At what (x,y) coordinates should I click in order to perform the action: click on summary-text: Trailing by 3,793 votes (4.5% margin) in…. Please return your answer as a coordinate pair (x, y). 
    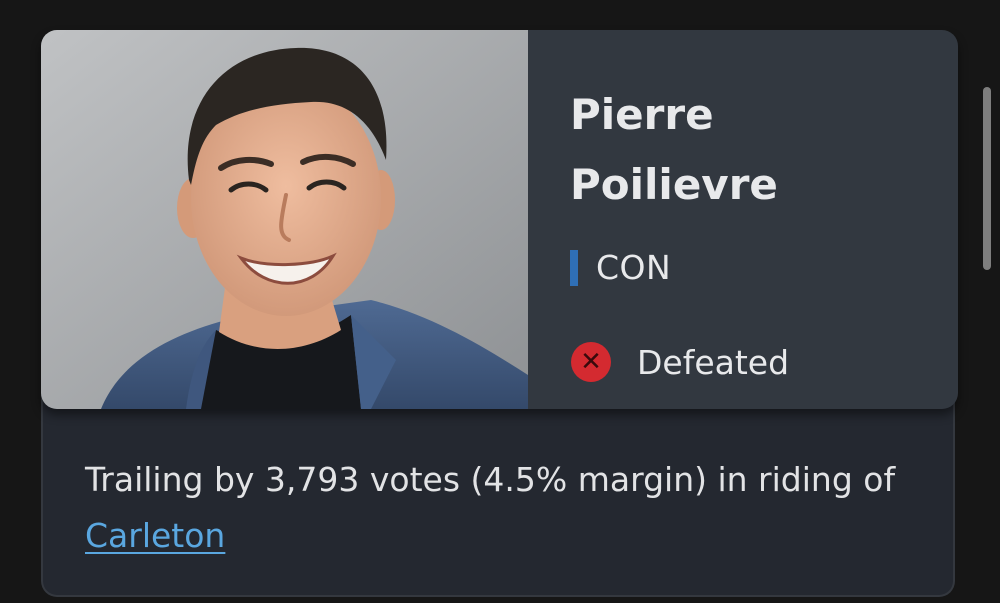
    Looking at the image, I should click on (490, 479).